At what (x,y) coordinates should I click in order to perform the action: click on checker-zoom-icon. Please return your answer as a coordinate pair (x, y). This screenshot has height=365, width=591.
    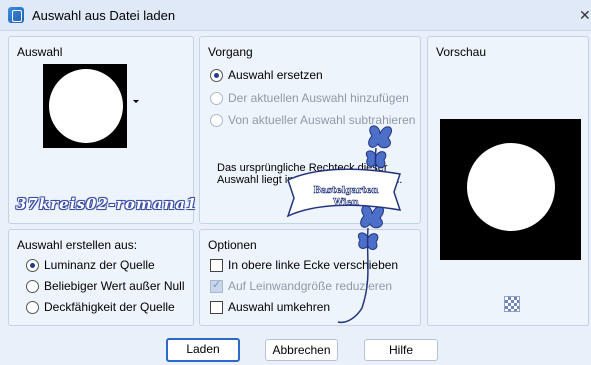
    Looking at the image, I should click on (512, 304).